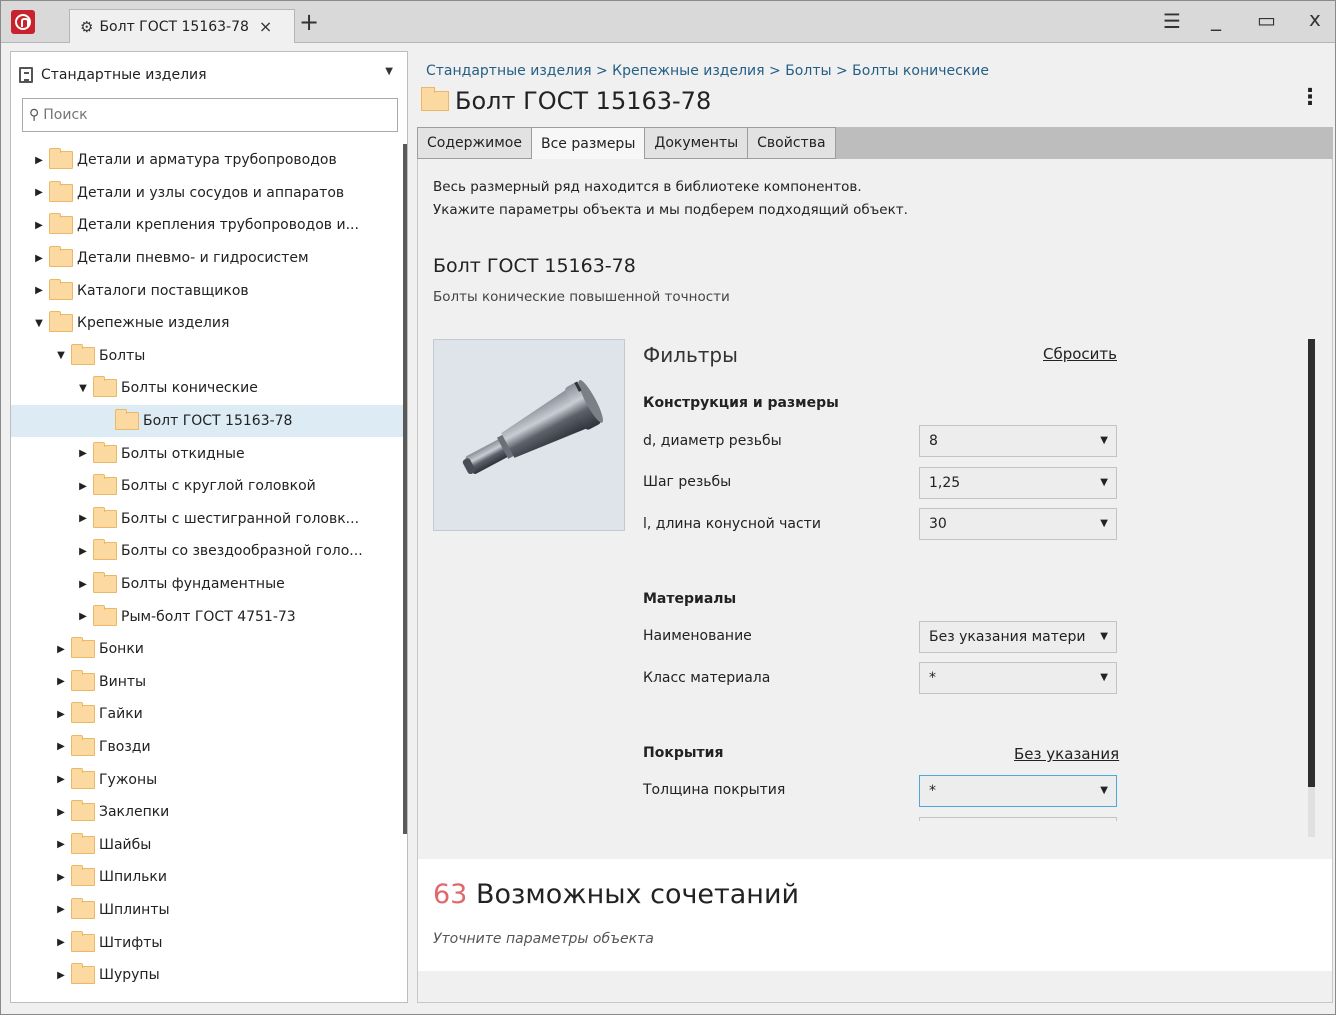 The width and height of the screenshot is (1336, 1015). I want to click on tree-item: ▶ Шплинты, so click(207, 910).